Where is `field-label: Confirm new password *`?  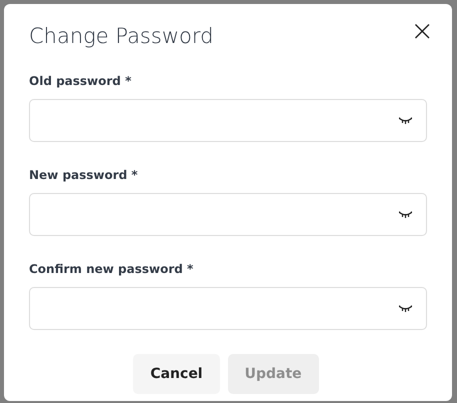 field-label: Confirm new password * is located at coordinates (111, 269).